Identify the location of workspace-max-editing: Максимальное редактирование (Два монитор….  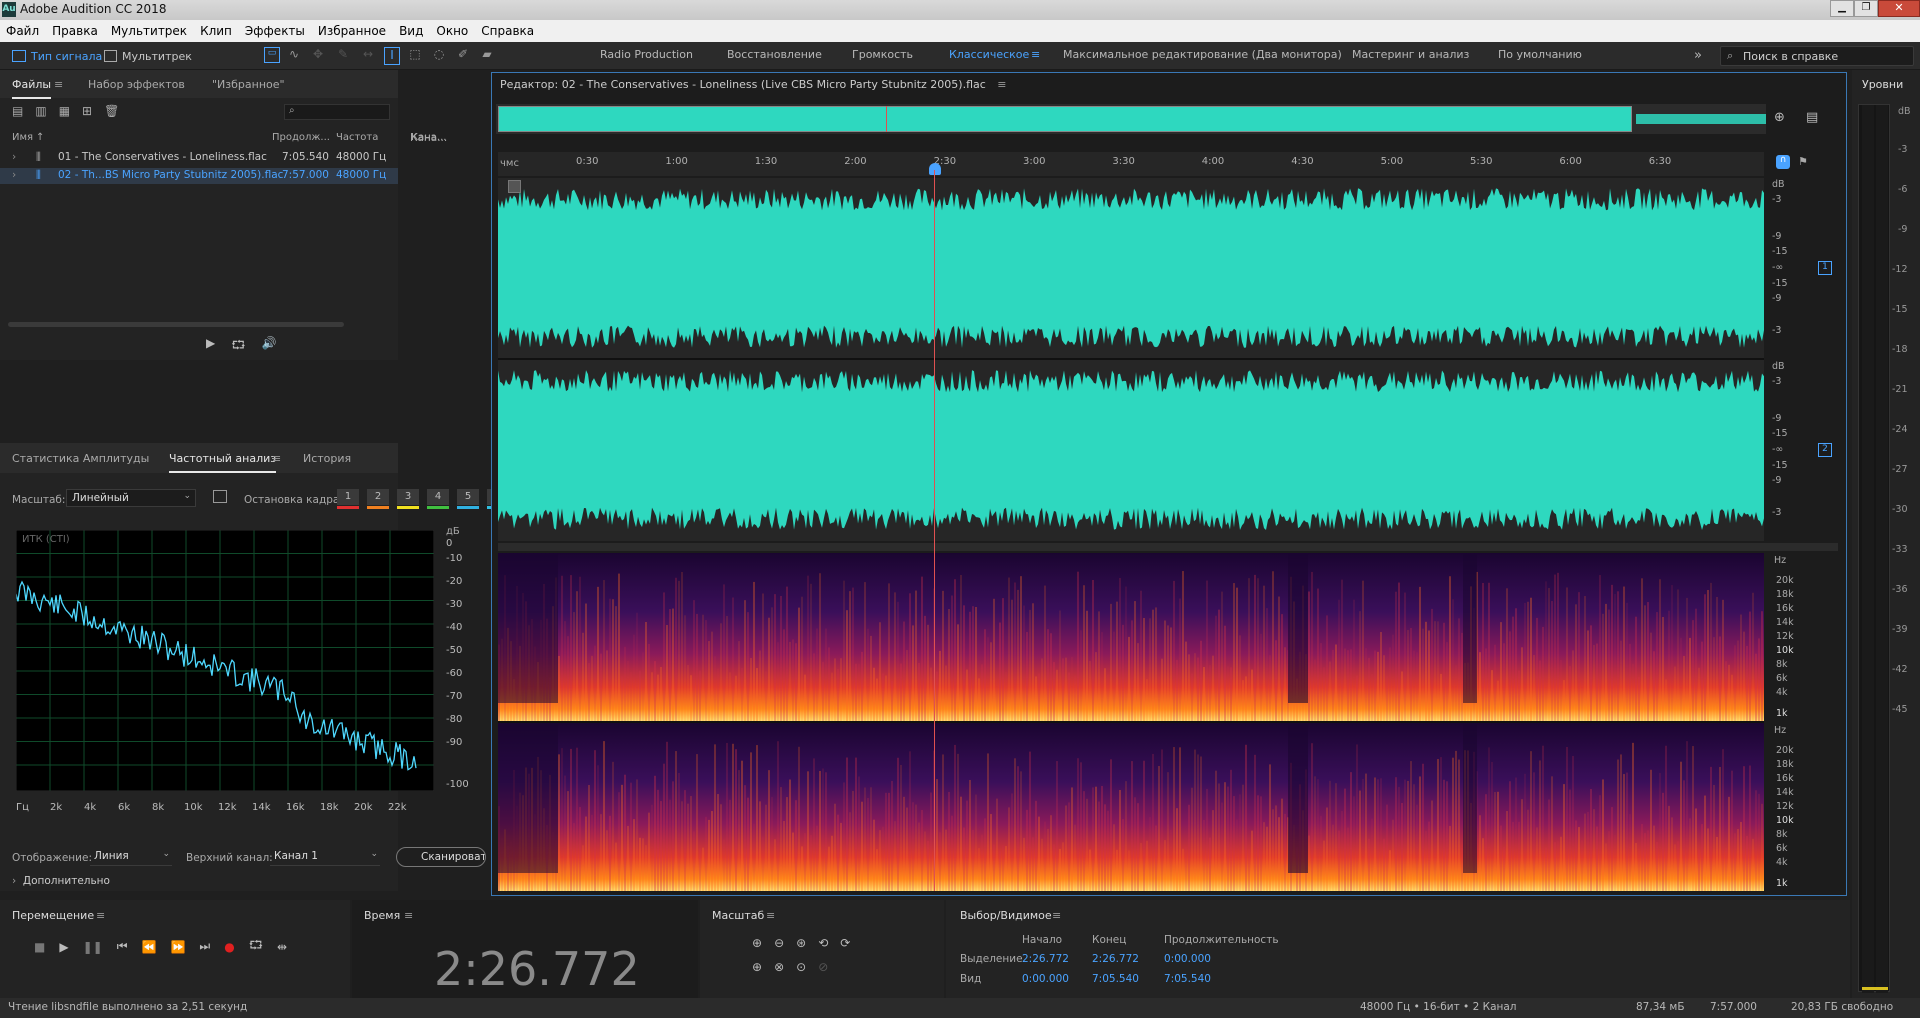
(1202, 54).